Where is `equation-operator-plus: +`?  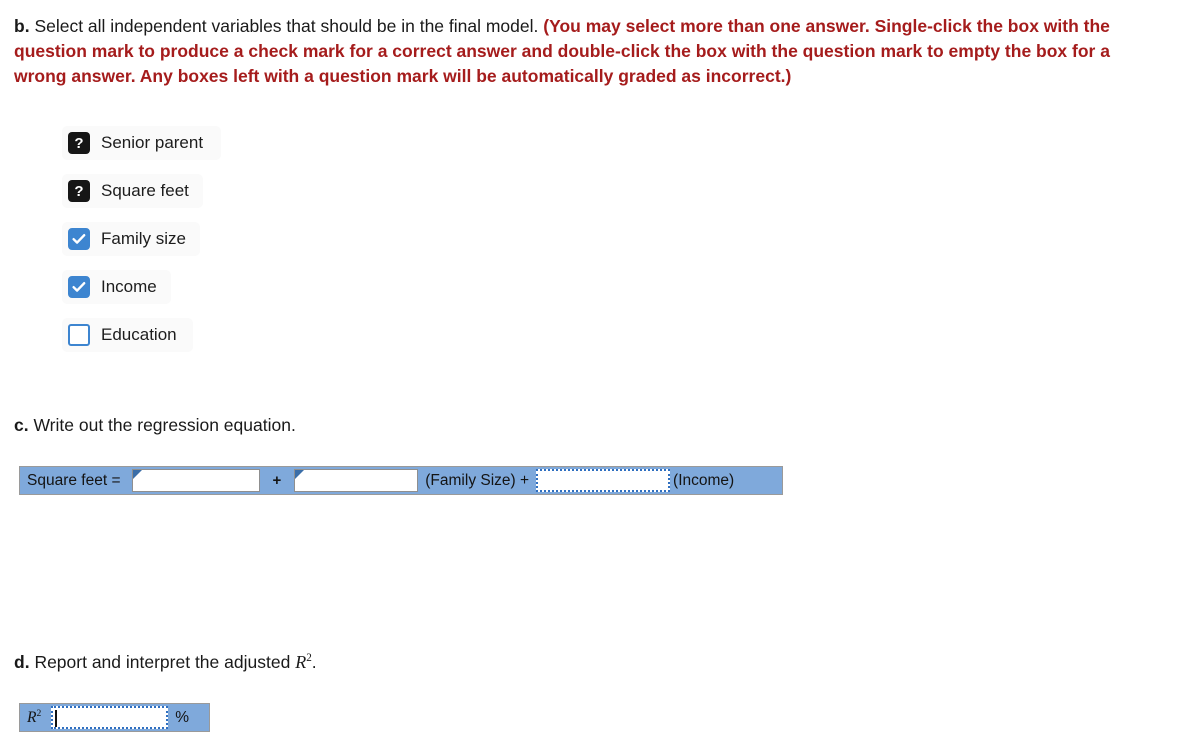 equation-operator-plus: + is located at coordinates (277, 480).